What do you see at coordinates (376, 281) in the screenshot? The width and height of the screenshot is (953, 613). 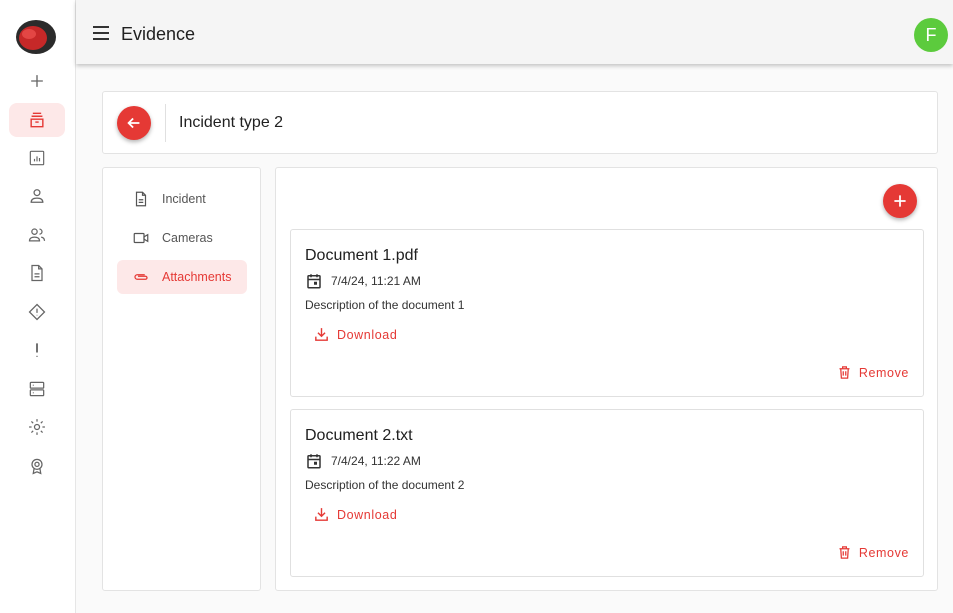 I see `attachment-date: 7/4/24, 11:21 AM` at bounding box center [376, 281].